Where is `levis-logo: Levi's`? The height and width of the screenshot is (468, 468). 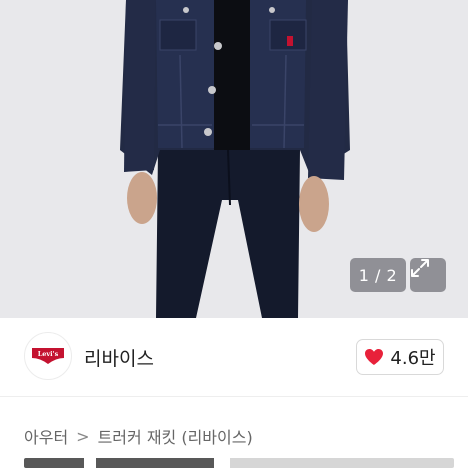 levis-logo: Levi's is located at coordinates (48, 356).